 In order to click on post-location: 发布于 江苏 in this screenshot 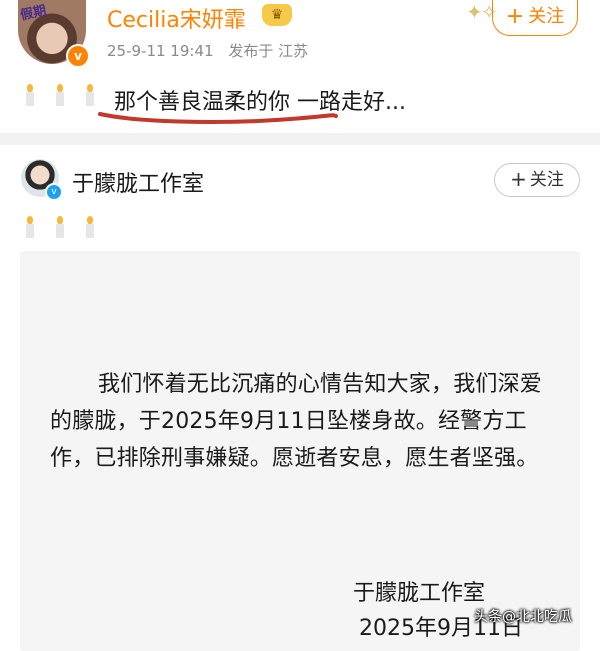, I will do `click(268, 51)`.